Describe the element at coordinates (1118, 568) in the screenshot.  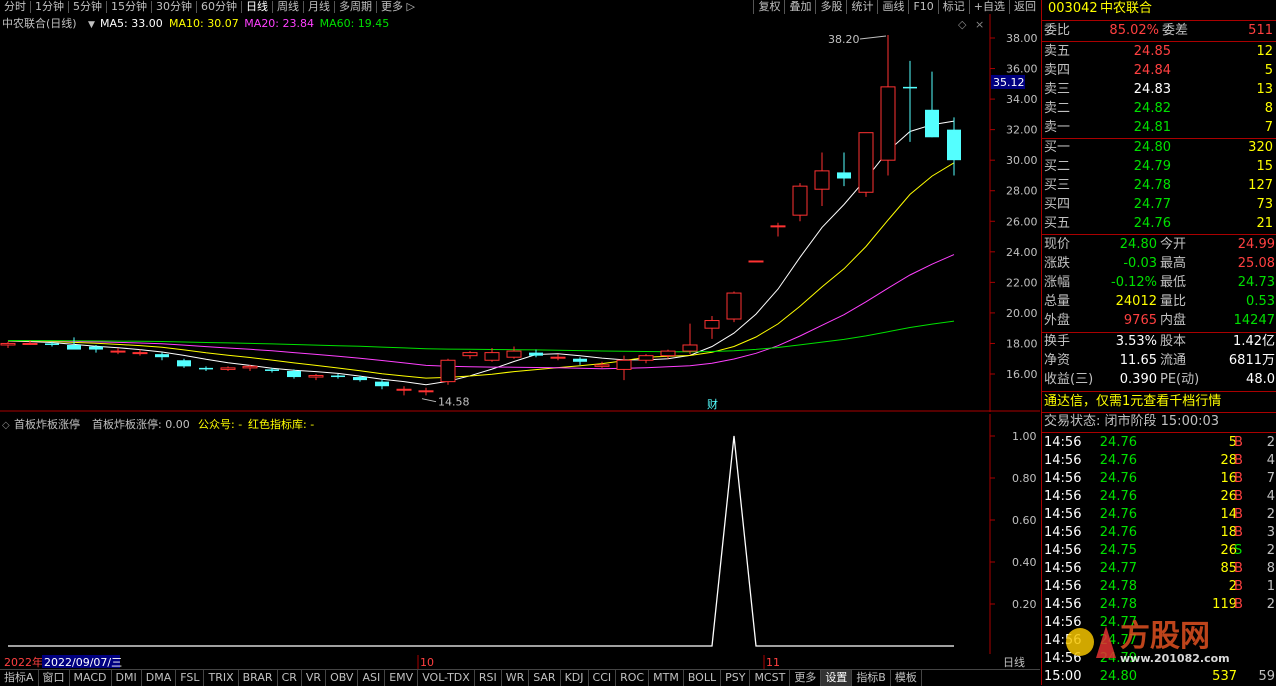
I see `tick-price: 24.77` at that location.